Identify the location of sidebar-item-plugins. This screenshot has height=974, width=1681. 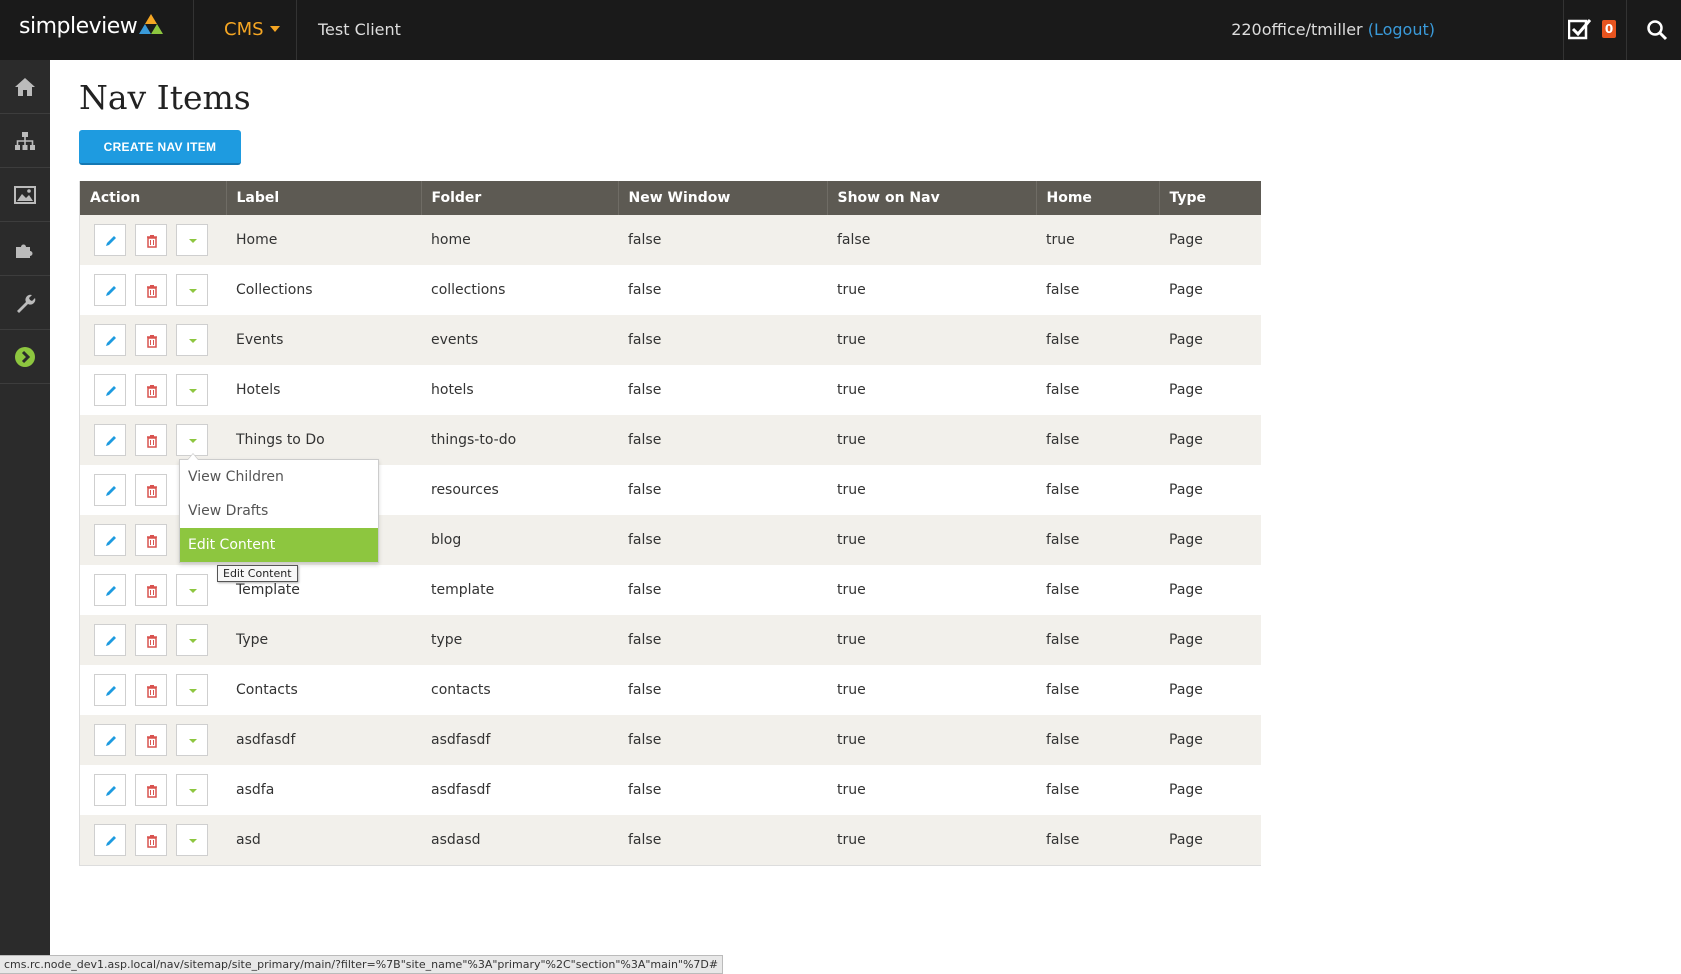
(25, 249).